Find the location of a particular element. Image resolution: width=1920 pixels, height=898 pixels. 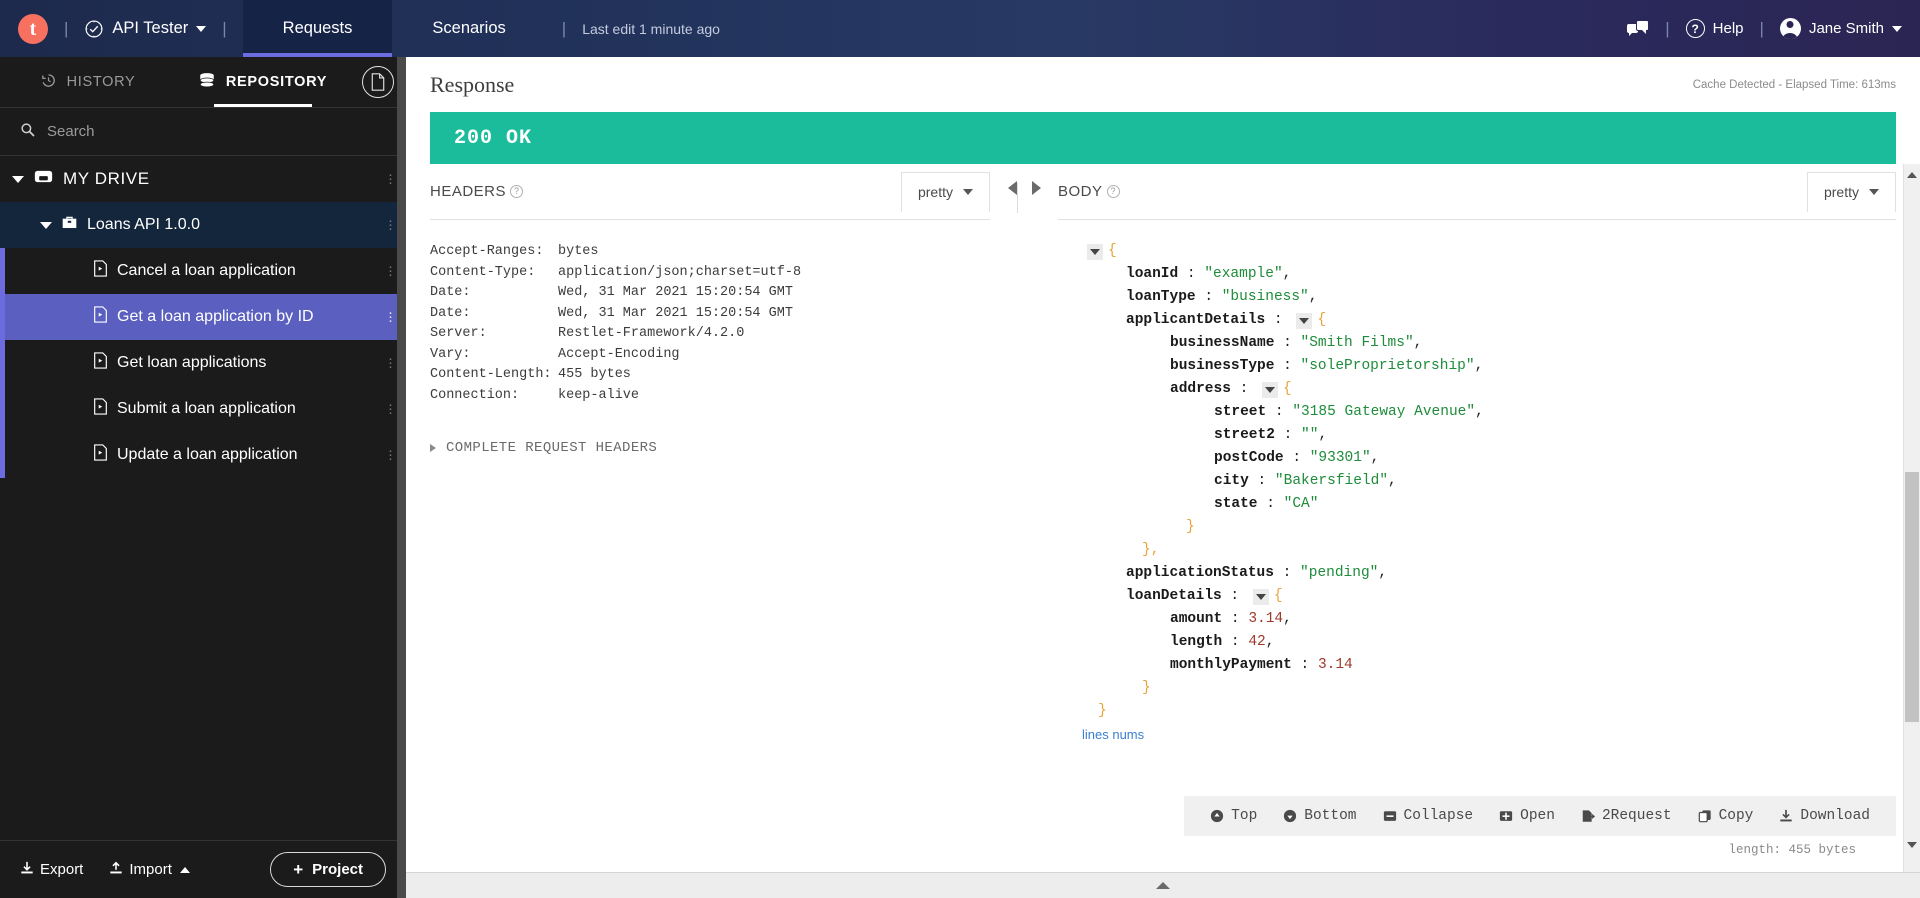

json-download-label: Download is located at coordinates (1835, 815).